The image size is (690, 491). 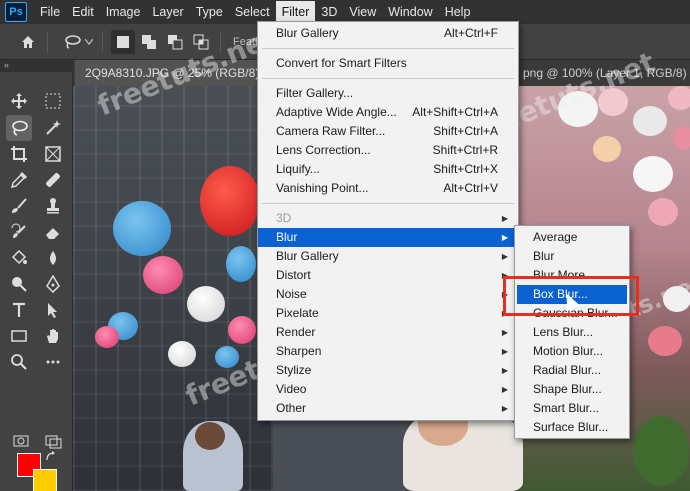 What do you see at coordinates (36, 66) in the screenshot?
I see `toolbar-collapse: «` at bounding box center [36, 66].